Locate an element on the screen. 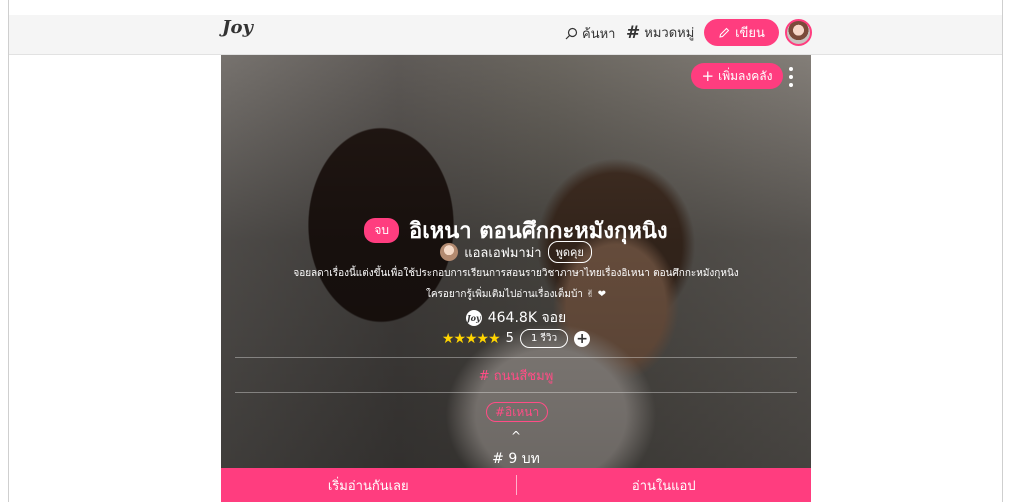 Image resolution: width=1011 pixels, height=502 pixels. category-label: หมวดหมู่ is located at coordinates (669, 33).